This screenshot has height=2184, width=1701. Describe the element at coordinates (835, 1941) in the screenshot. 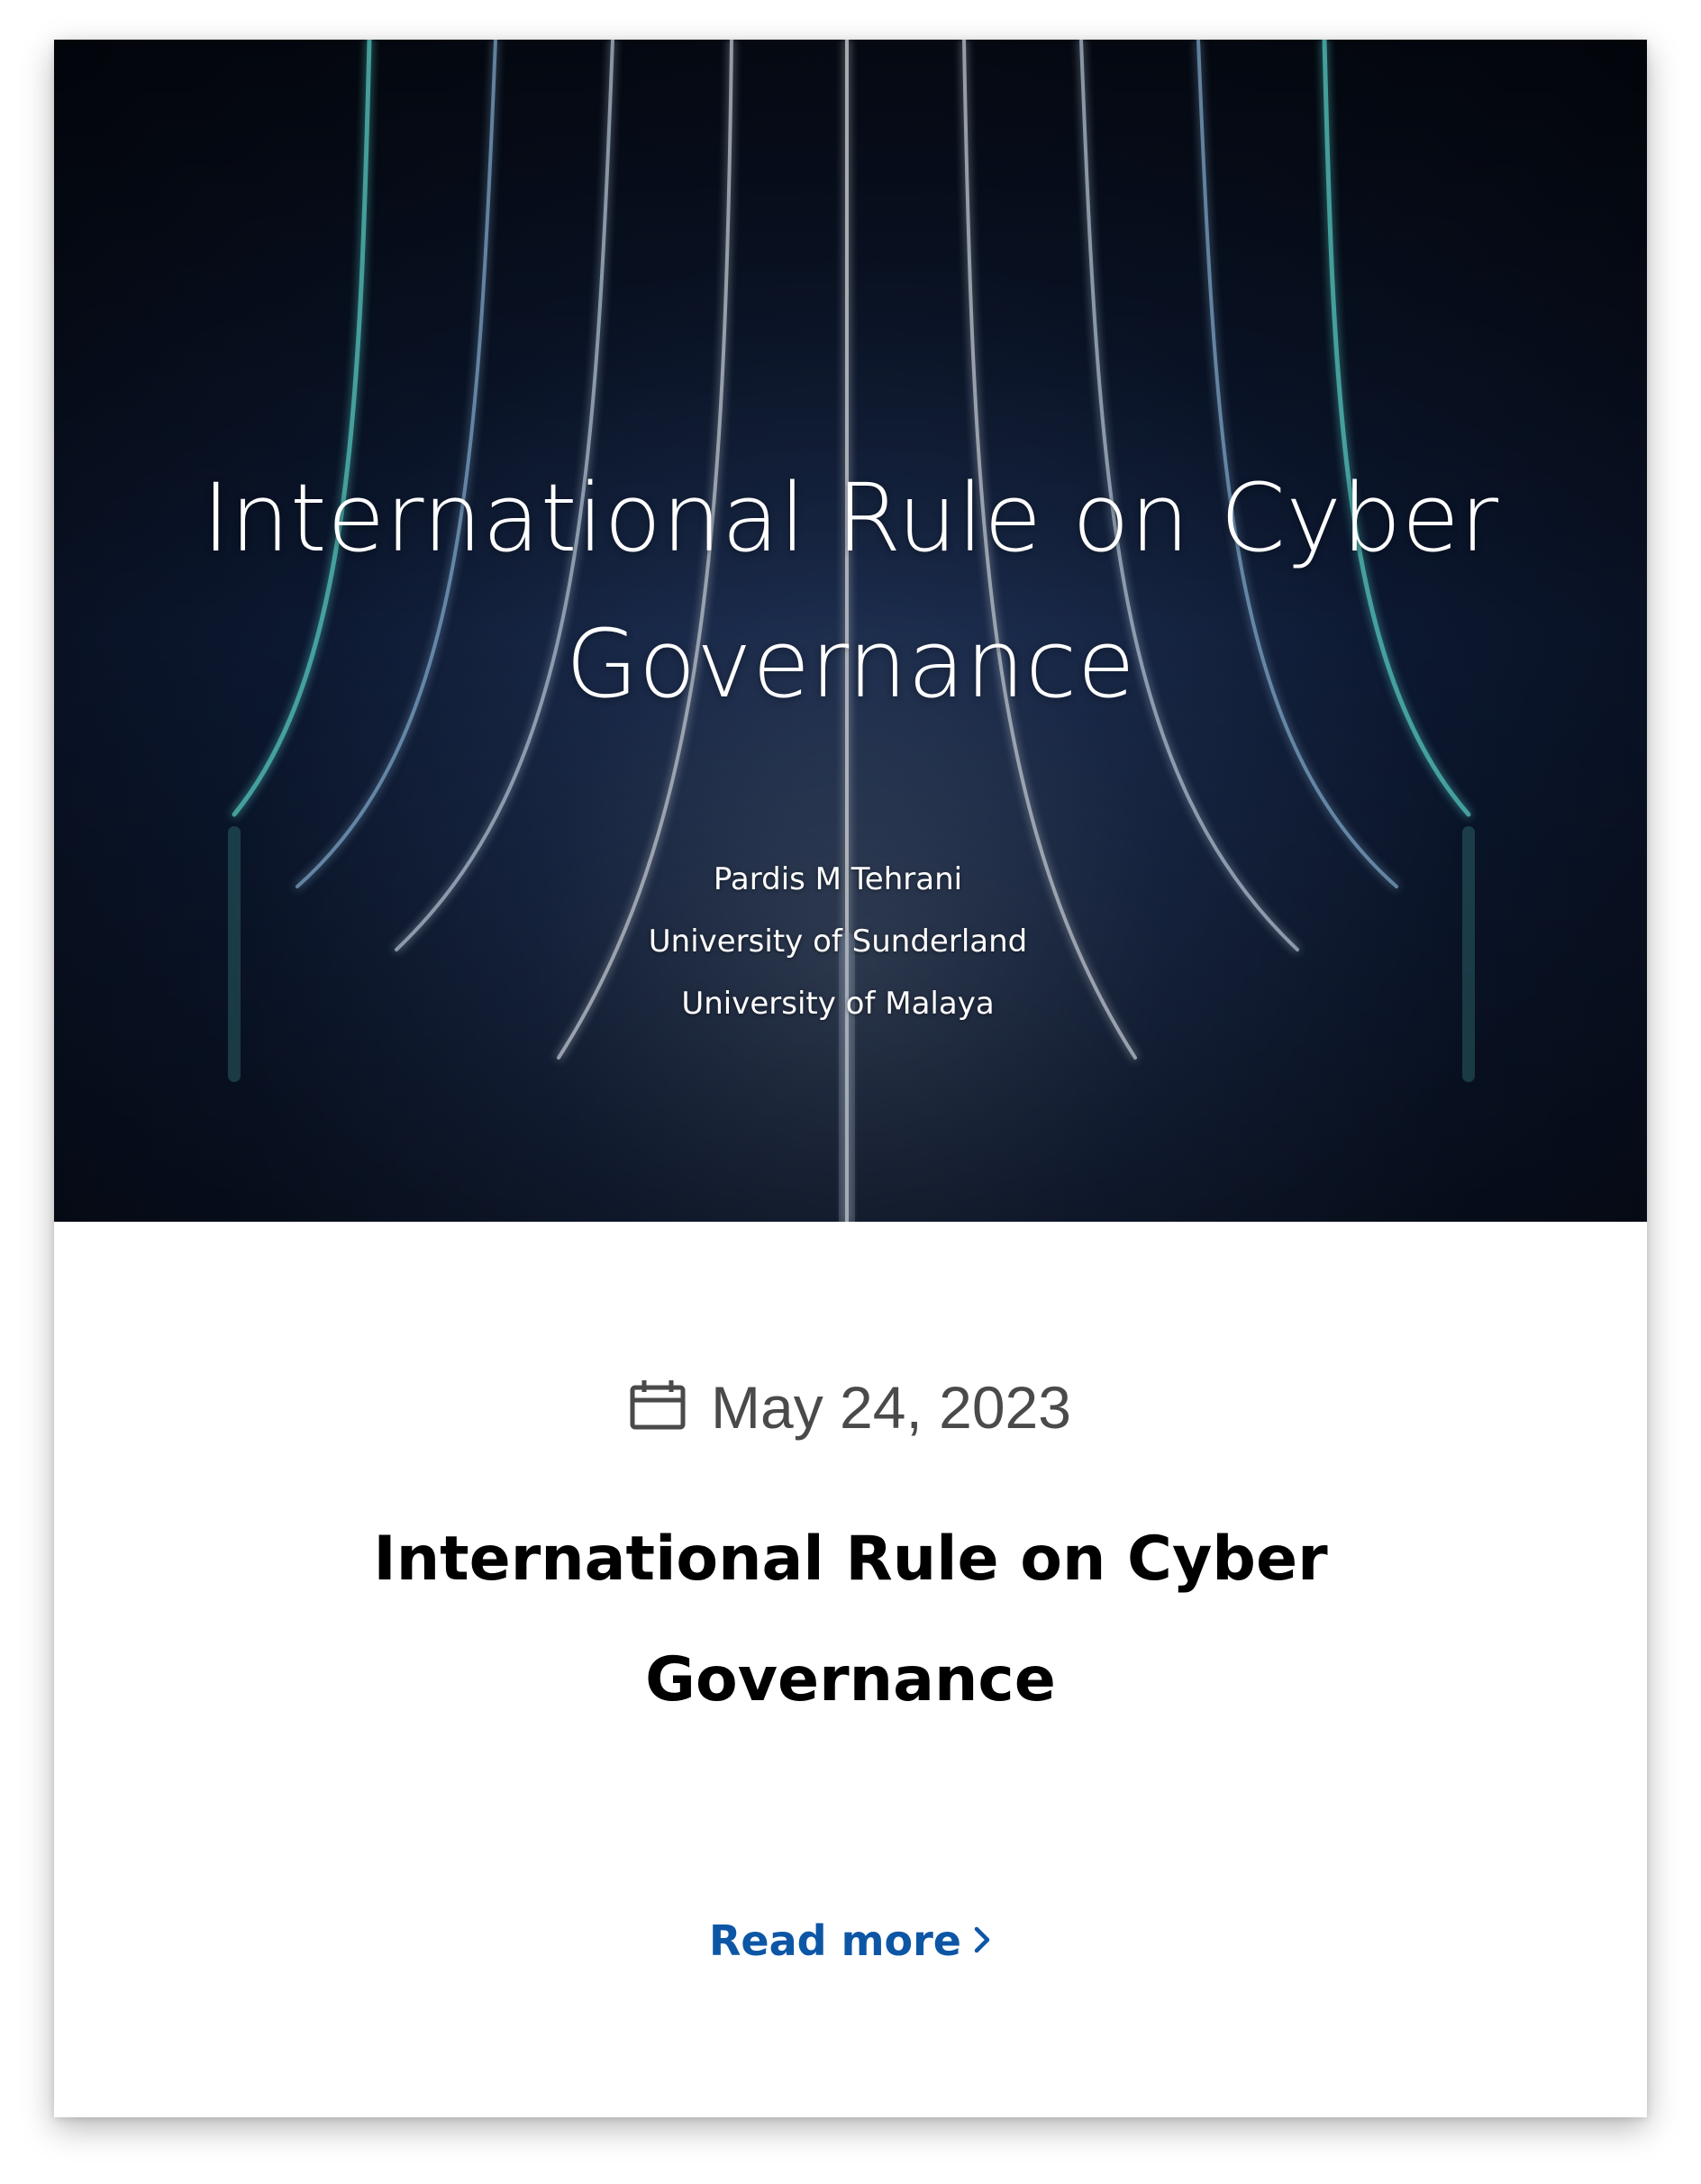

I see `read-more-label: Read more` at that location.